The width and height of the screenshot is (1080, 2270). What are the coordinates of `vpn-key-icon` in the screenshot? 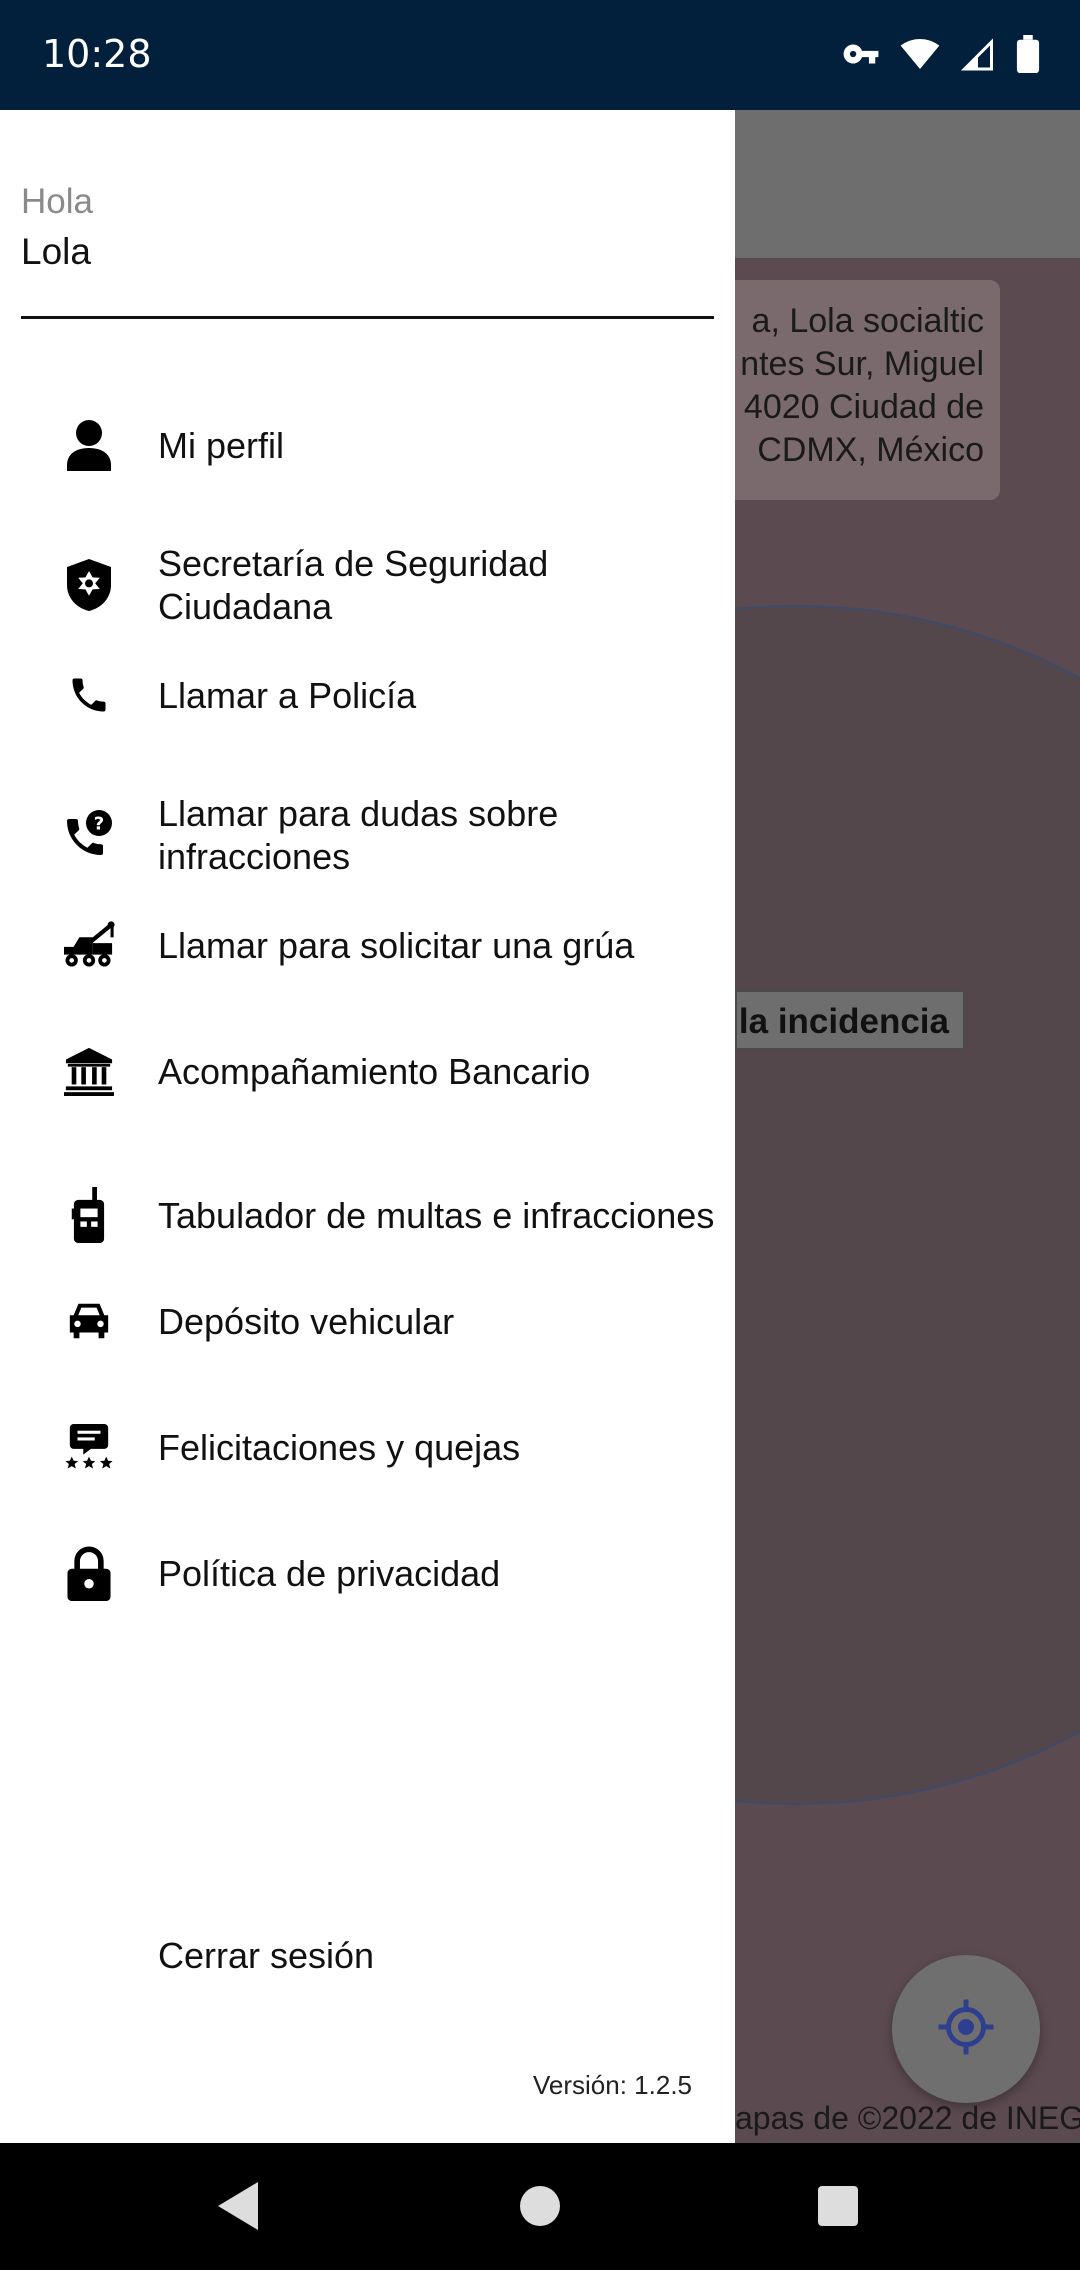 It's located at (861, 56).